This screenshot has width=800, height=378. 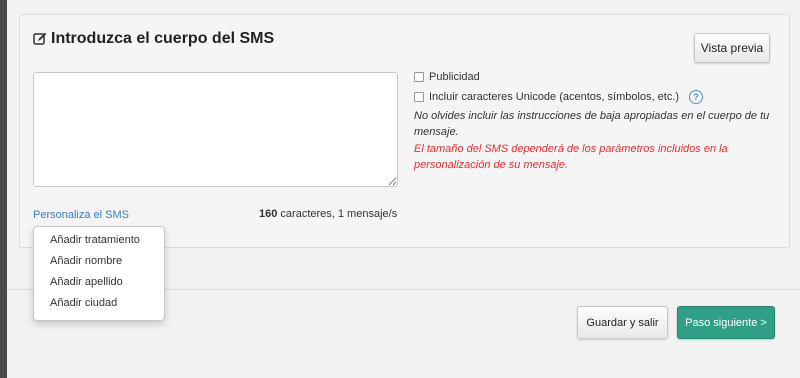 I want to click on character-counter: 160 caracteres, 1 mensaje/s, so click(x=328, y=214).